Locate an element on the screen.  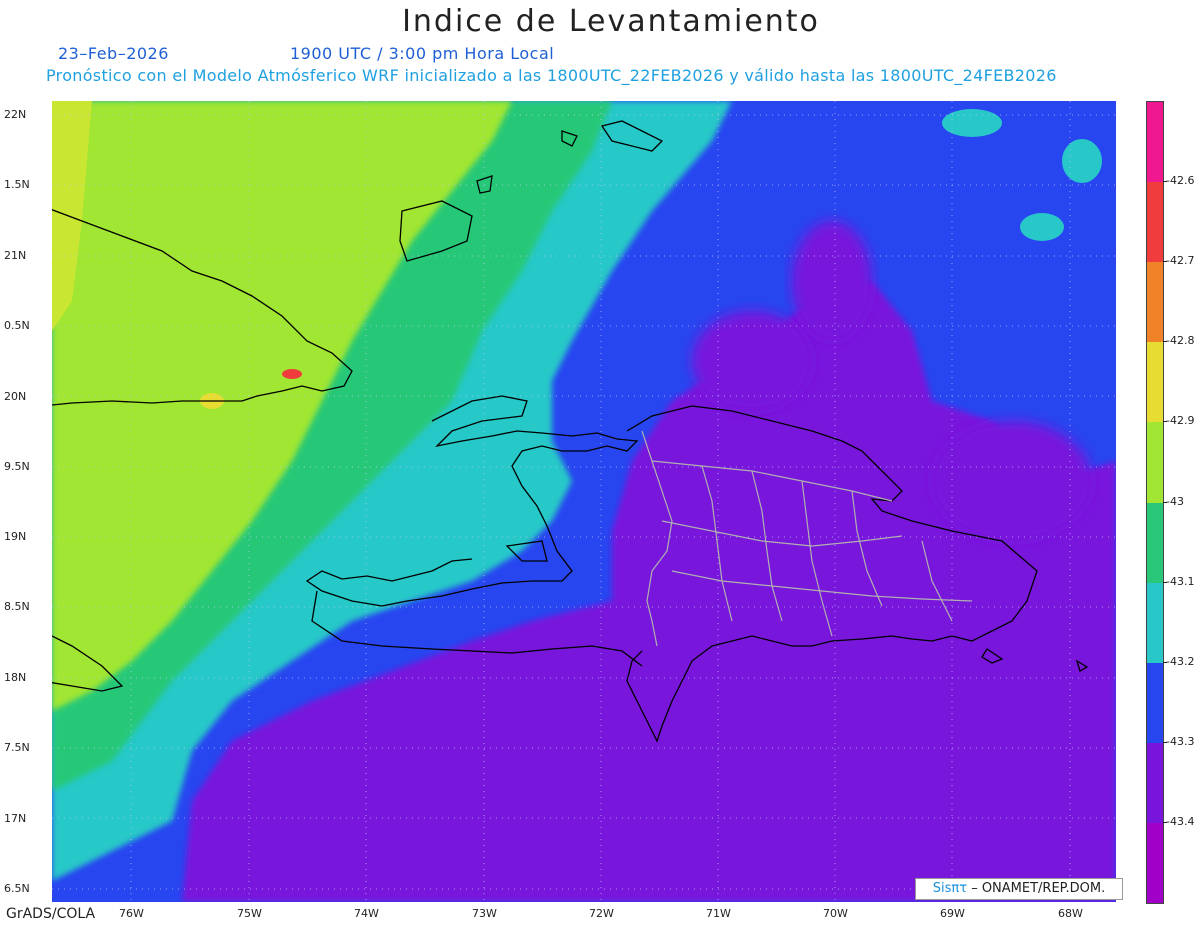
colorbar-label: -42.9 is located at coordinates (1180, 421).